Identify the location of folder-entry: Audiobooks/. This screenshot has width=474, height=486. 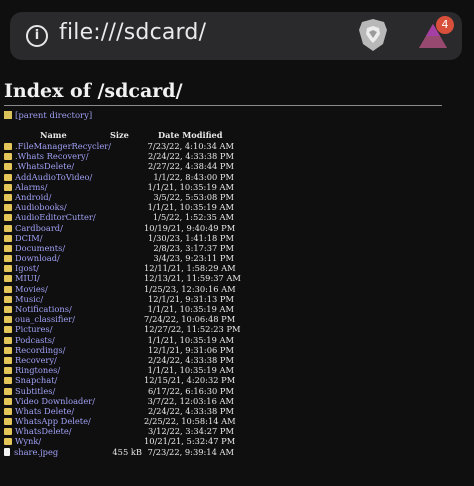
(79, 207).